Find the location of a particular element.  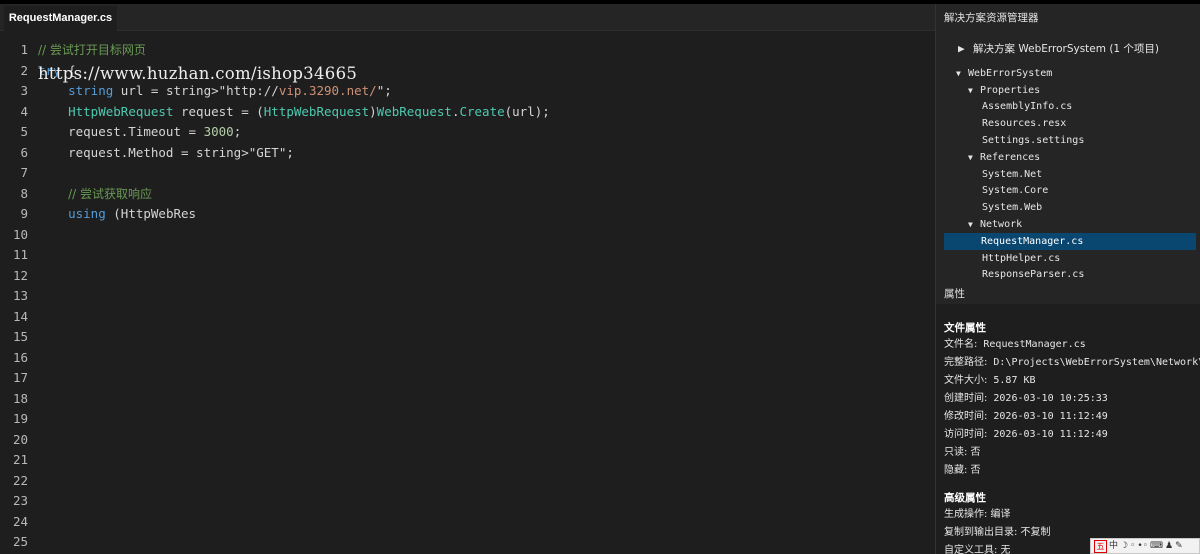

editor-tab-bar: RequestManager.cs is located at coordinates (467, 17).